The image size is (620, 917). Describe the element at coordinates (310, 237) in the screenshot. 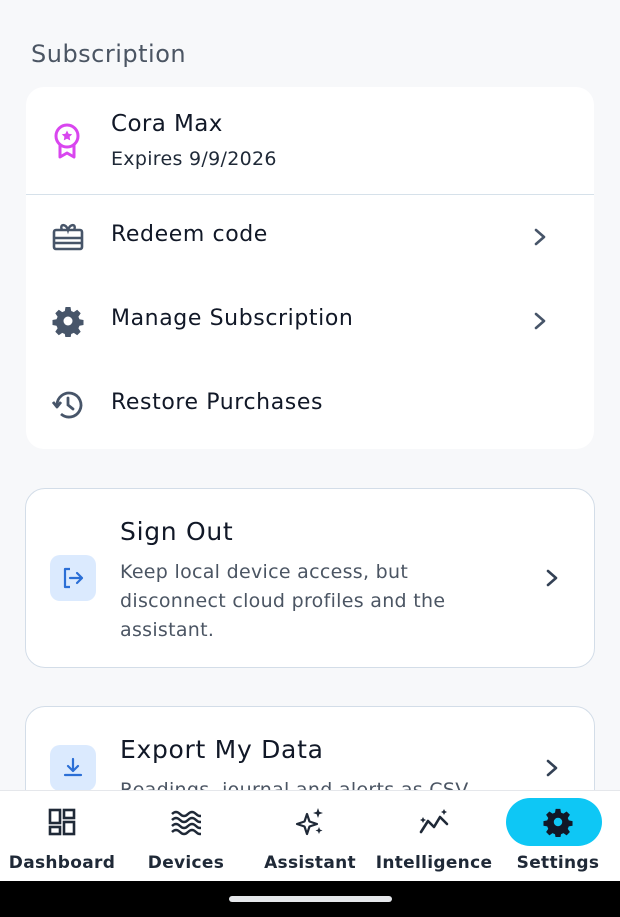

I see `redeem-code-row: Redeem code` at that location.